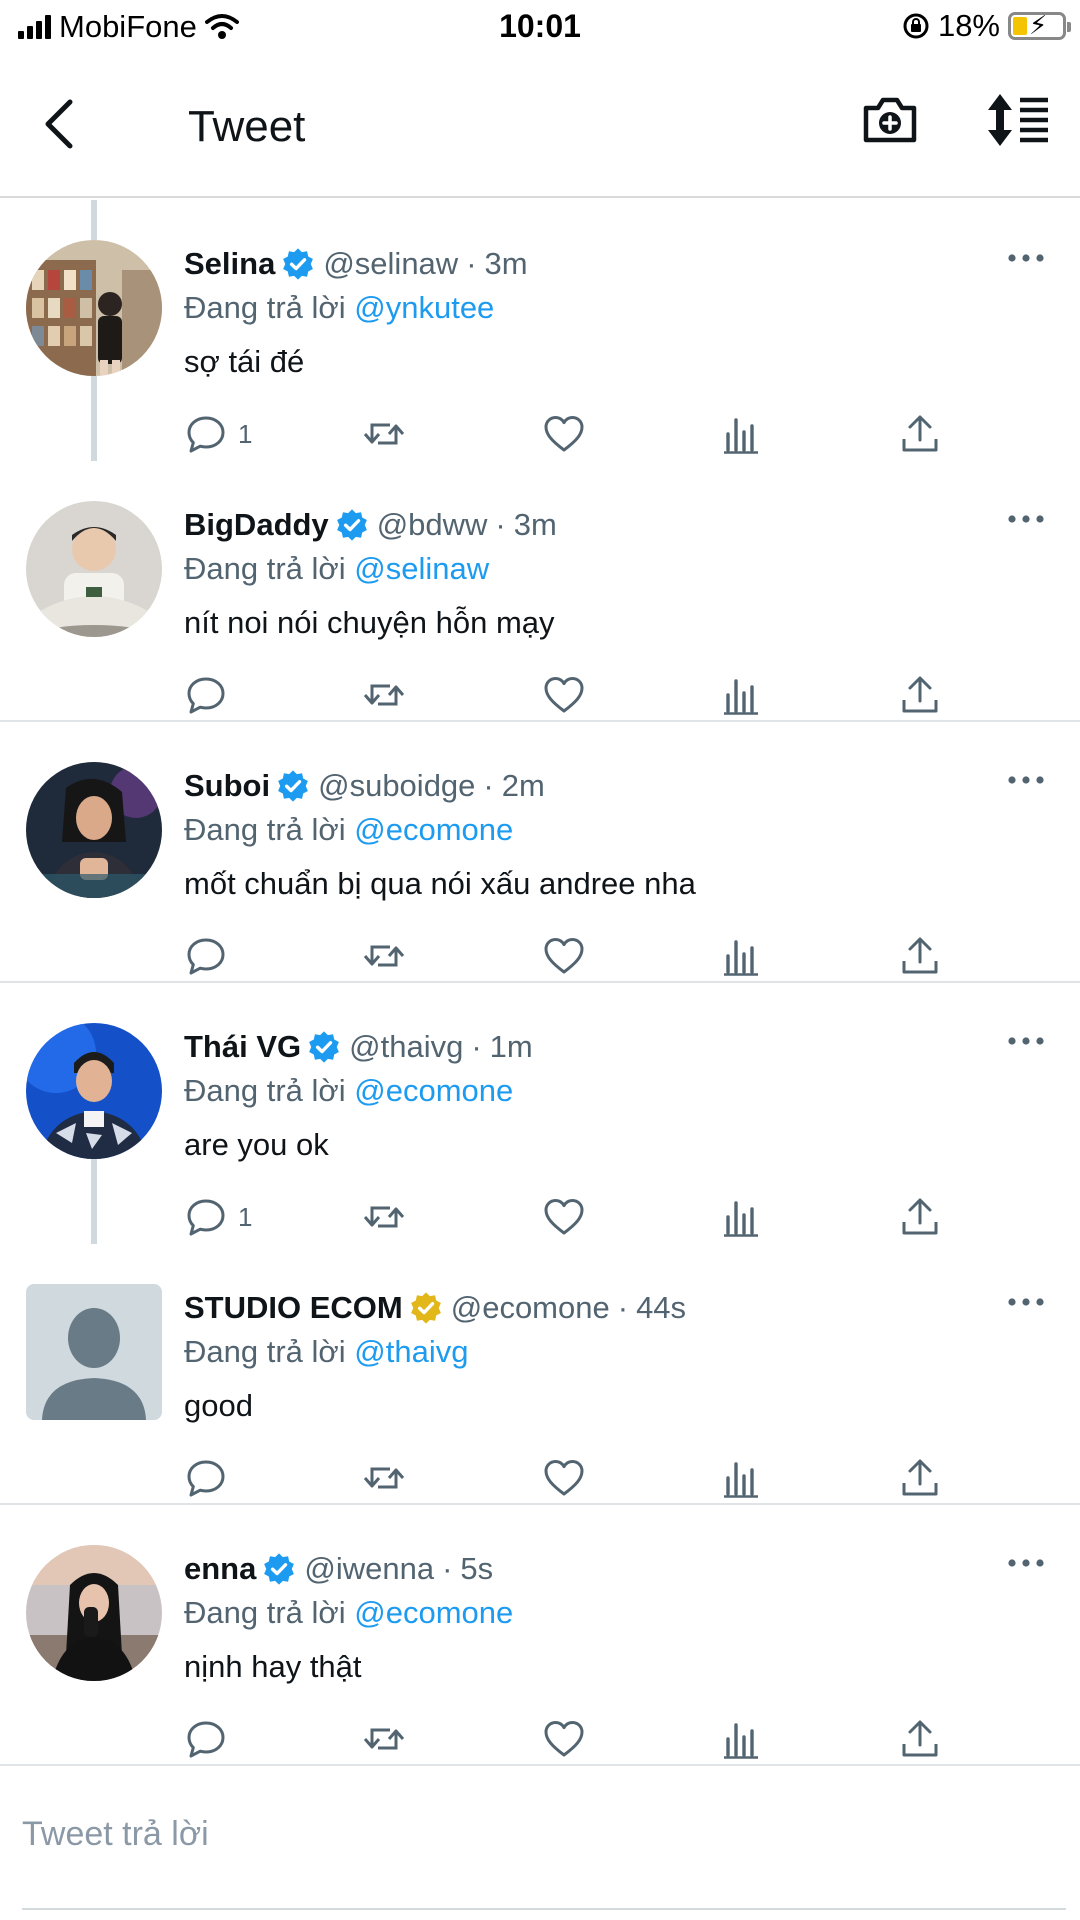 The width and height of the screenshot is (1080, 1920). What do you see at coordinates (522, 1834) in the screenshot?
I see `reply-input` at bounding box center [522, 1834].